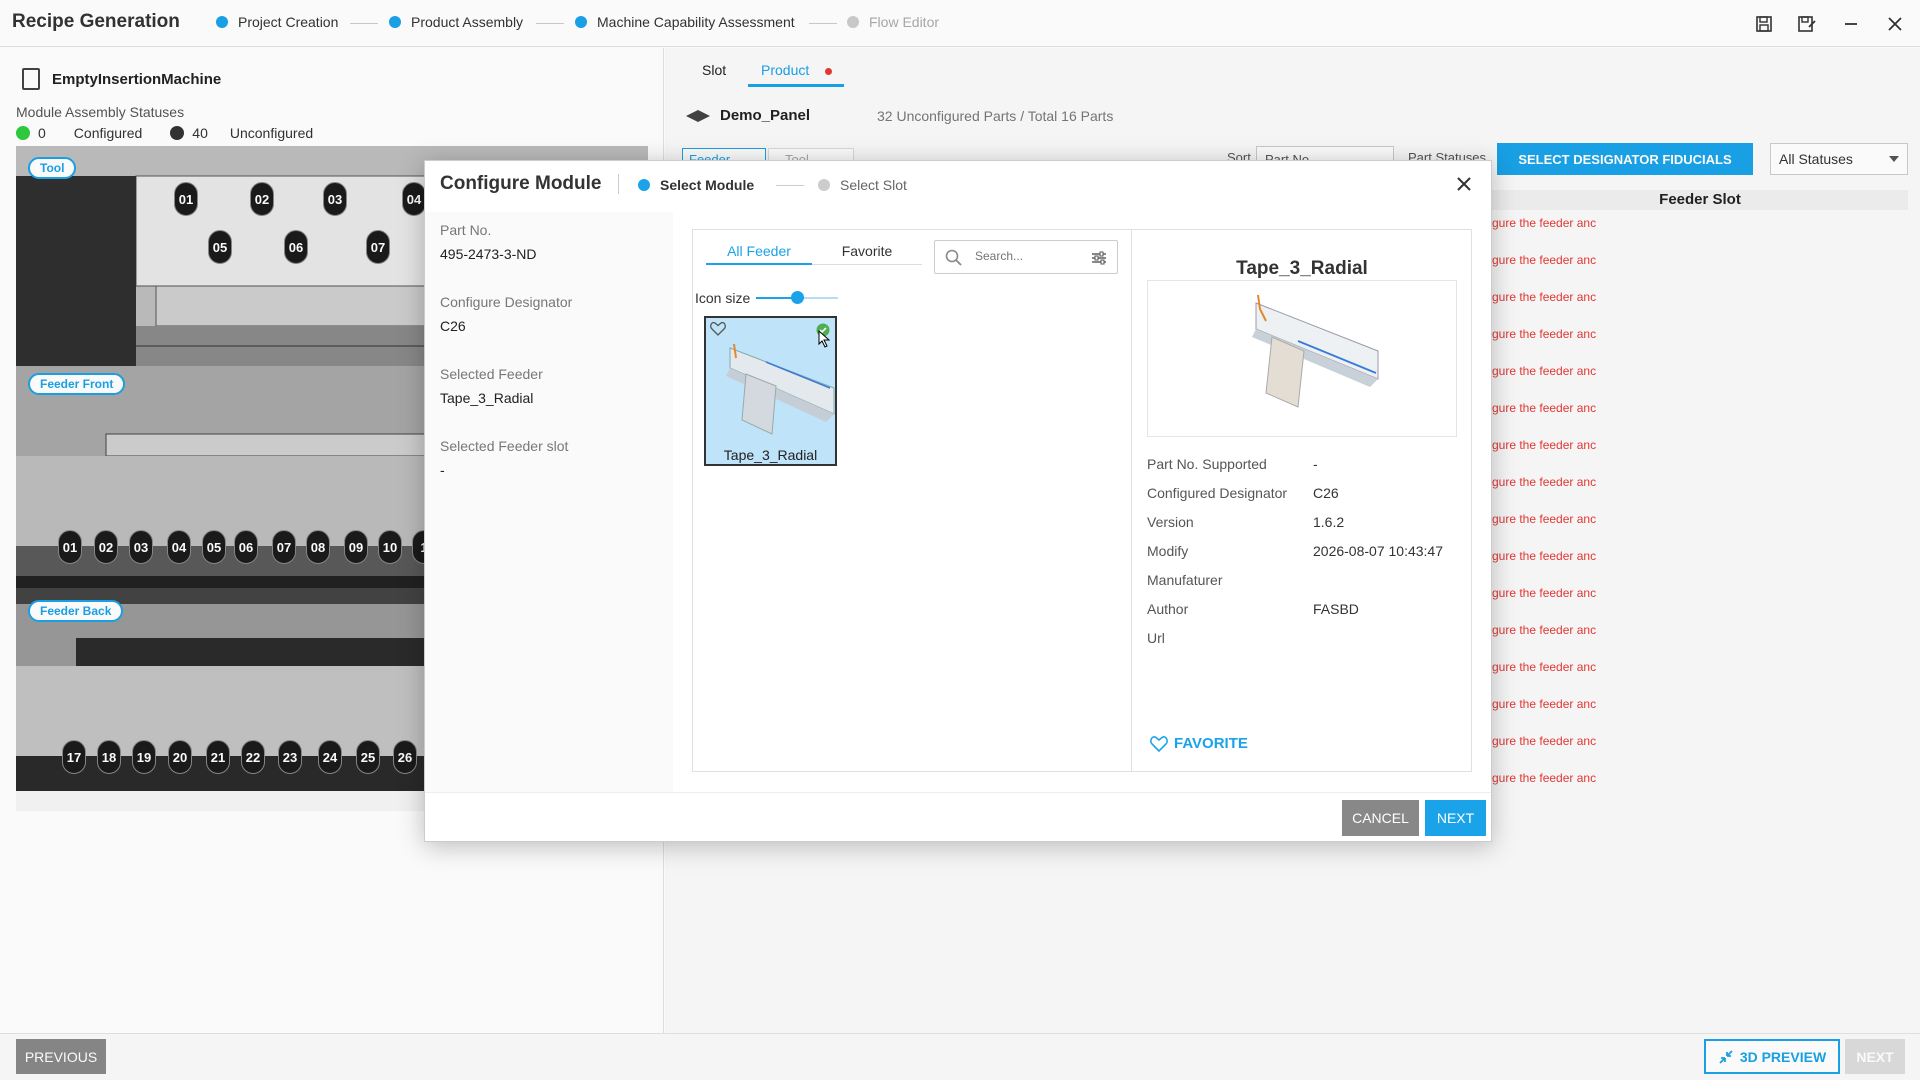 This screenshot has width=1920, height=1080. What do you see at coordinates (1378, 551) in the screenshot?
I see `detail-value: 2026-08-07 10:43:47` at bounding box center [1378, 551].